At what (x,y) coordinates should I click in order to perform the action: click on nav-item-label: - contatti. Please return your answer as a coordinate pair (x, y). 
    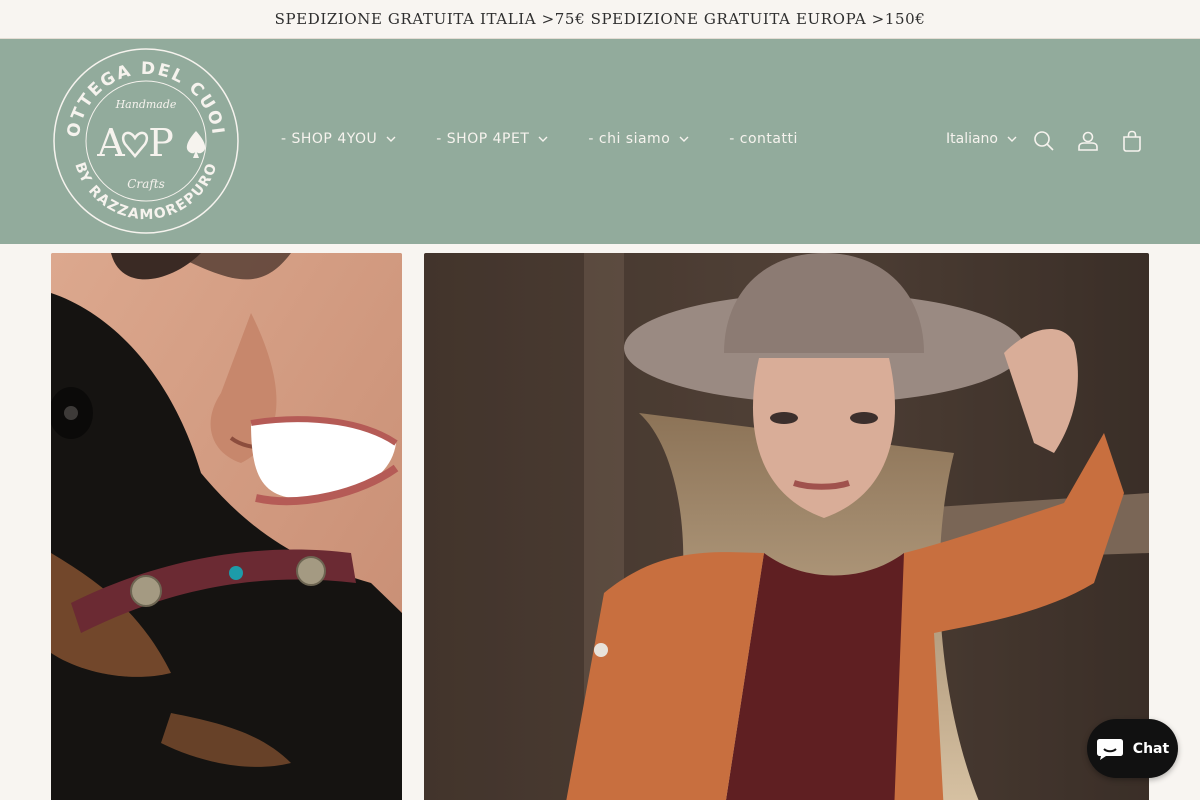
    Looking at the image, I should click on (763, 139).